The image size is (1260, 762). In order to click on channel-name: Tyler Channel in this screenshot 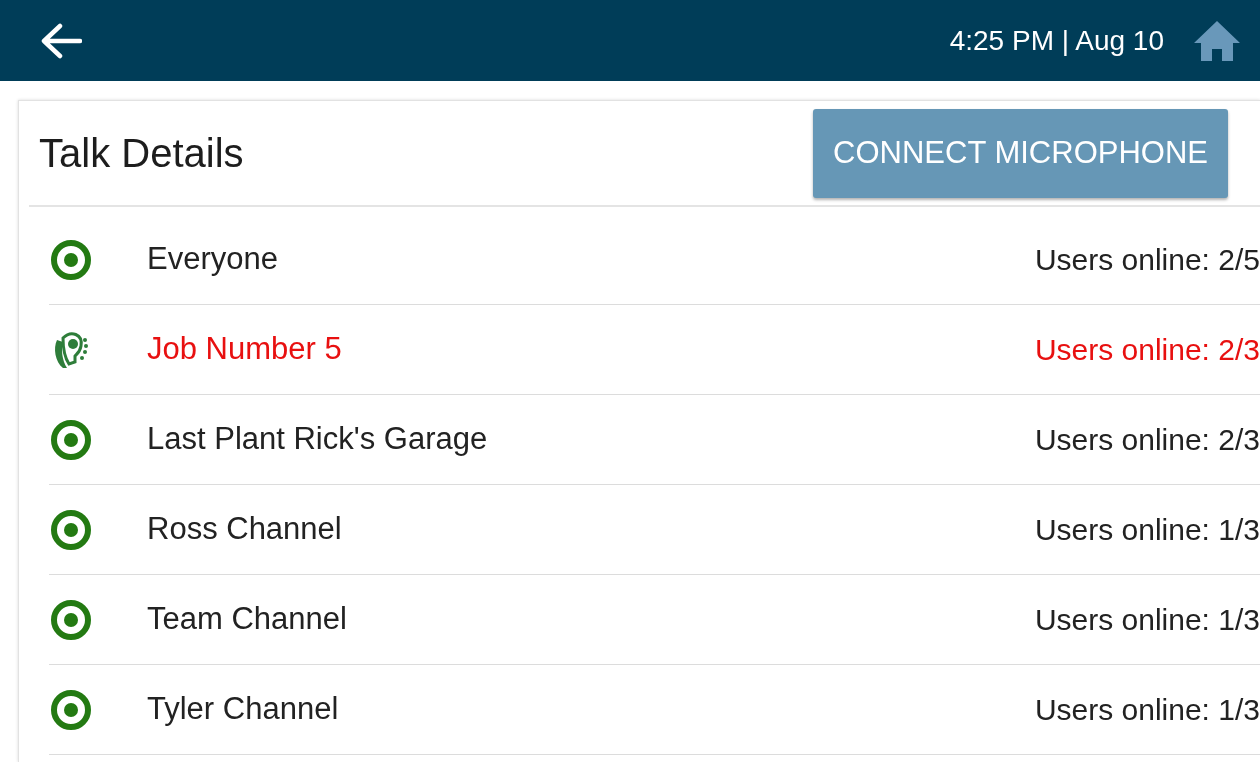, I will do `click(243, 709)`.